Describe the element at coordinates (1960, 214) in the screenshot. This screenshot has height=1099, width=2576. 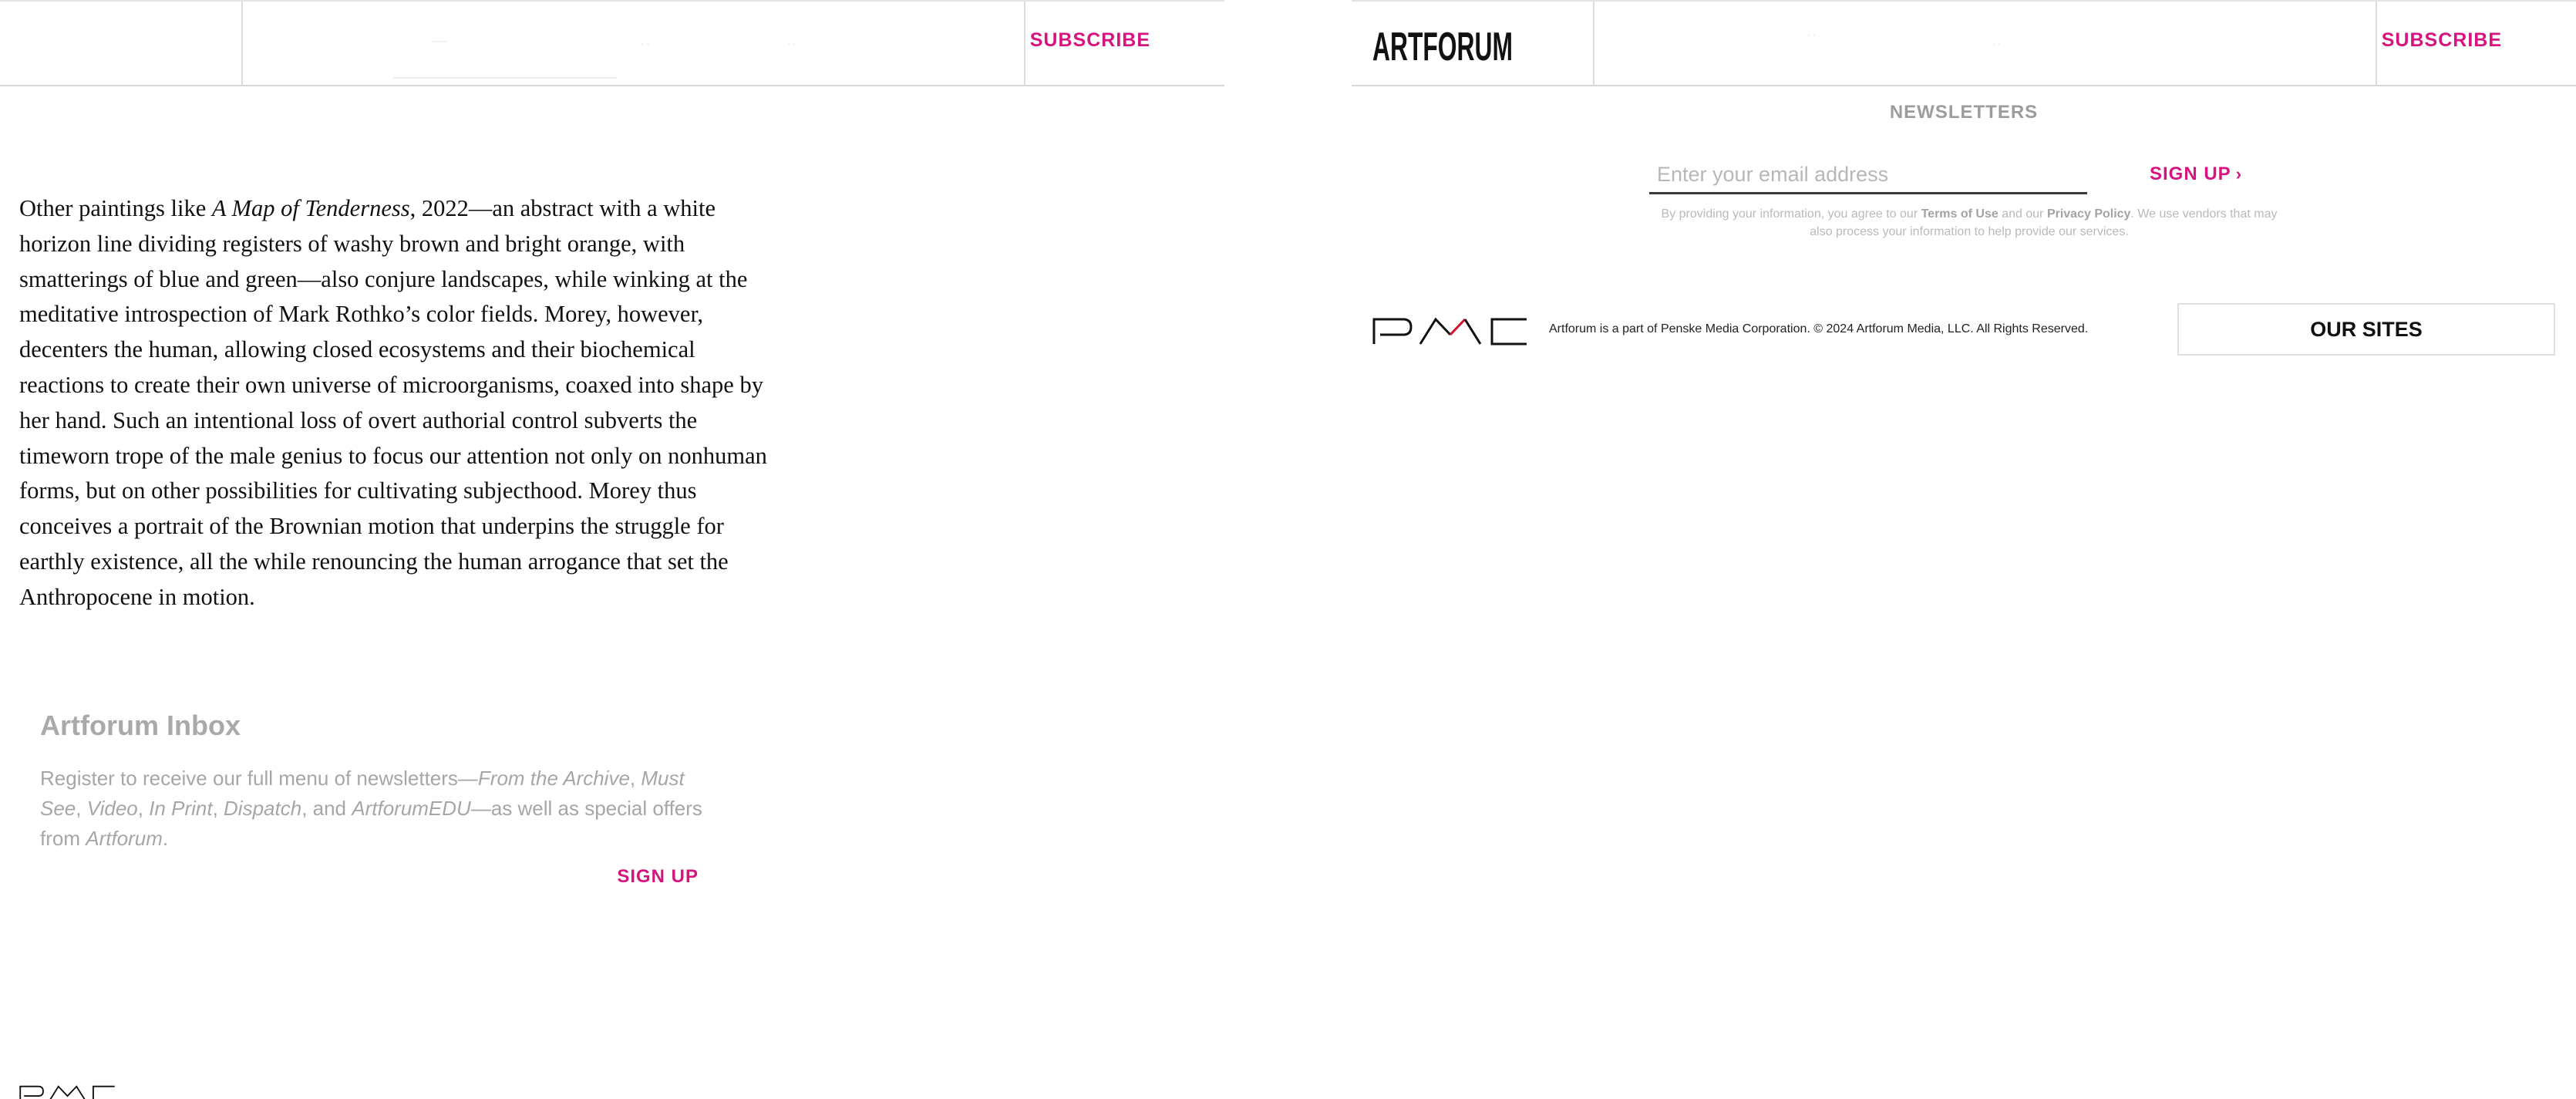
I see `terms-of-use-link: Terms of Use` at that location.